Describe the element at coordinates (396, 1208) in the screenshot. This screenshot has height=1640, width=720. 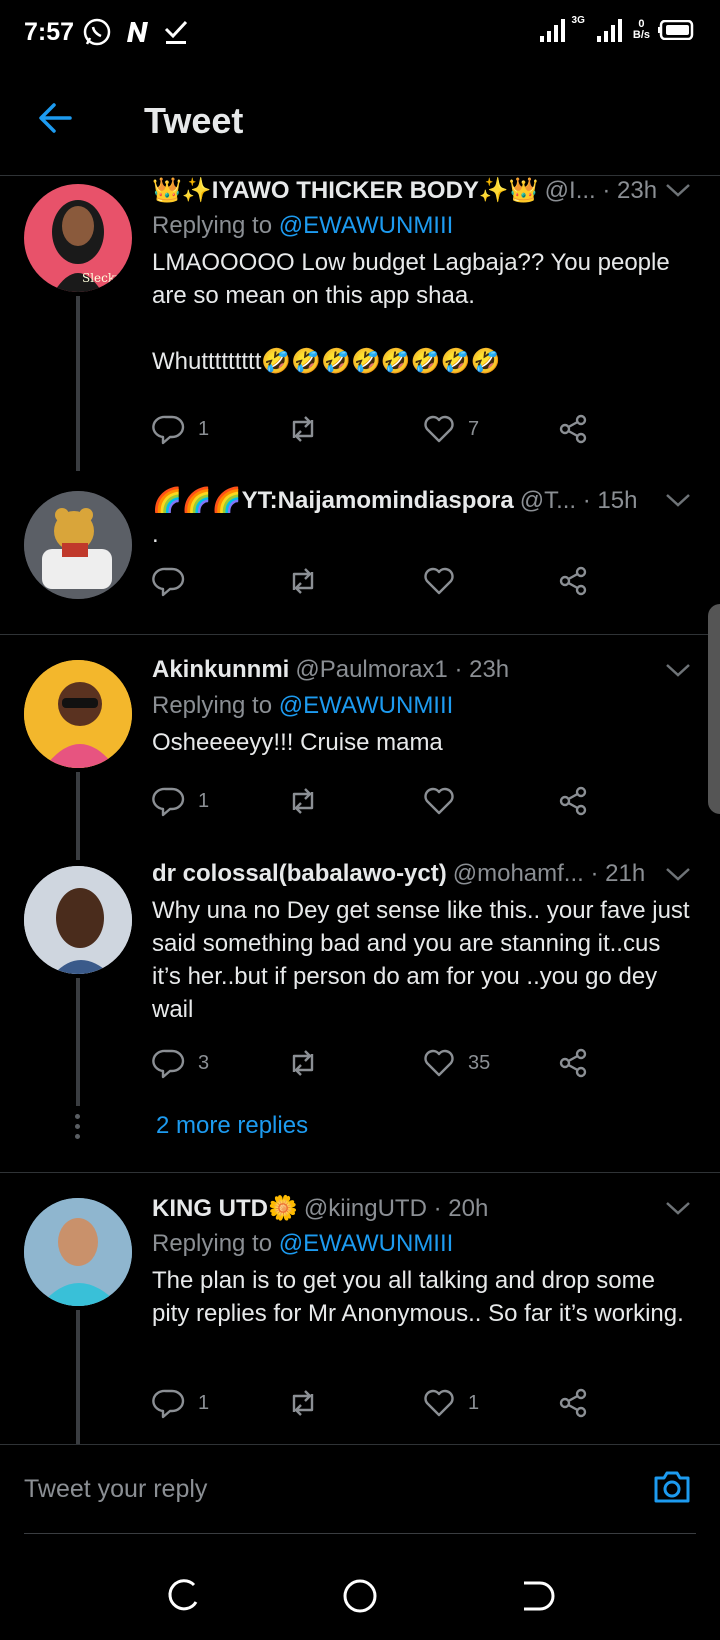
I see `handle-time: @kiingUTD · 20h` at that location.